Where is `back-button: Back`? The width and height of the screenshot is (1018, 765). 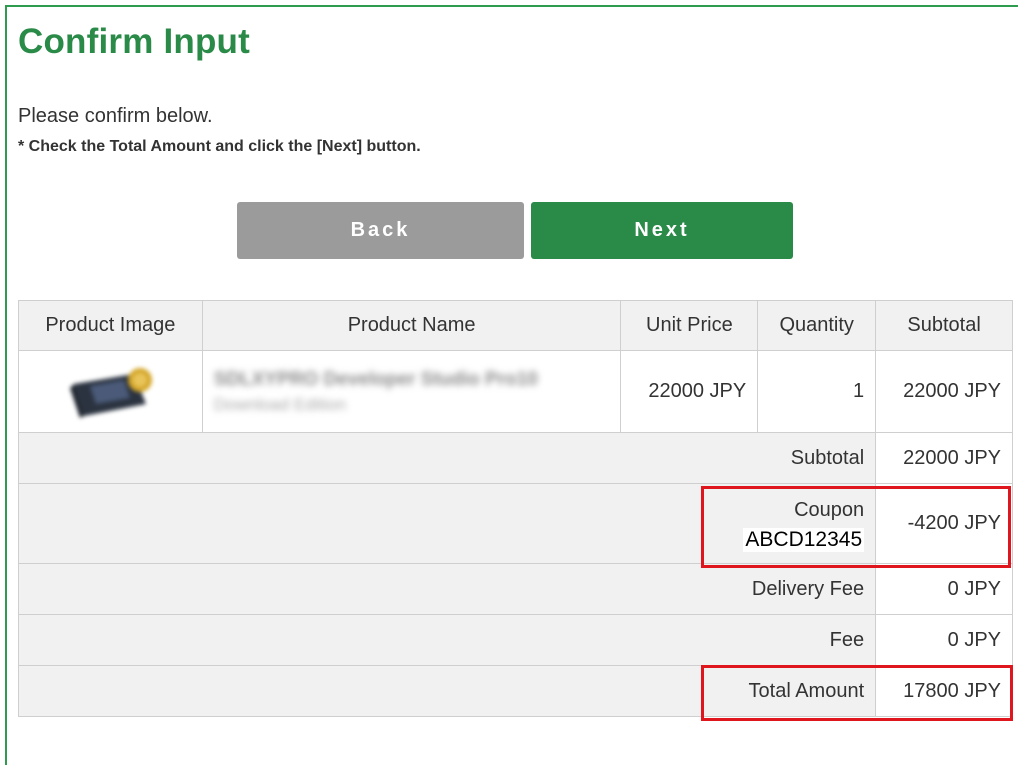 back-button: Back is located at coordinates (380, 230).